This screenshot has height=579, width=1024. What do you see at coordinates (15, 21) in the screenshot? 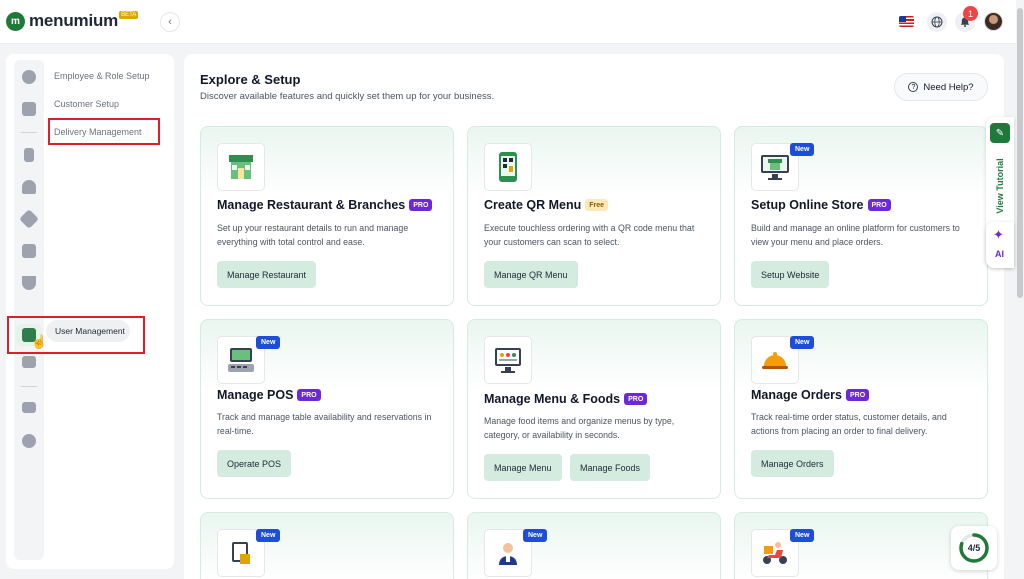
I see `logo-mark-icon: m` at bounding box center [15, 21].